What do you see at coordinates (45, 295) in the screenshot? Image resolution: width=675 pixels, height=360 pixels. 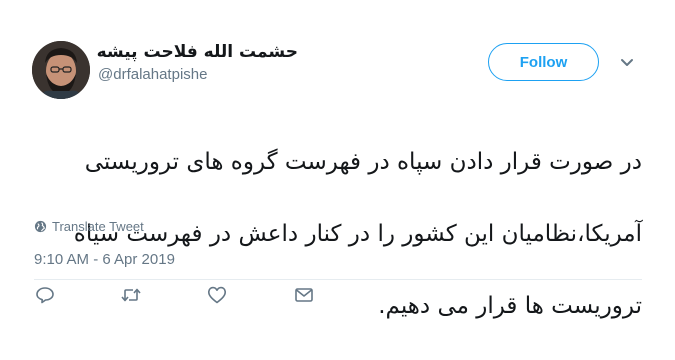 I see `reply-icon` at bounding box center [45, 295].